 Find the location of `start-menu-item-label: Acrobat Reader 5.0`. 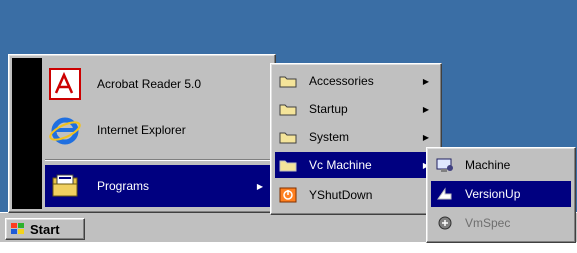

start-menu-item-label: Acrobat Reader 5.0 is located at coordinates (149, 84).